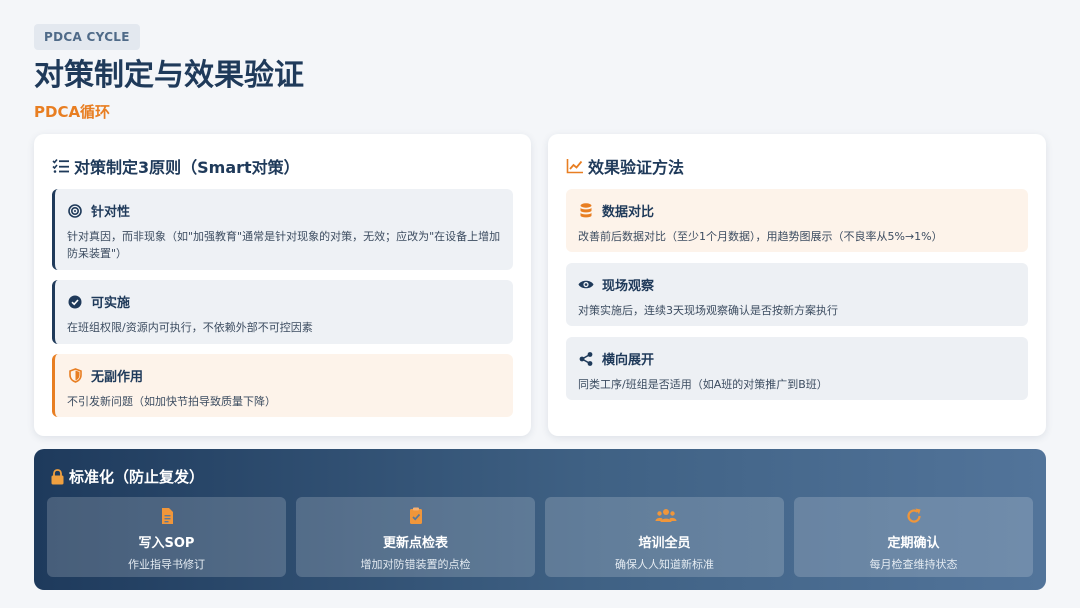 Image resolution: width=1080 pixels, height=608 pixels. I want to click on principles-card-header: 对策制定3原则（Smart对策）, so click(176, 166).